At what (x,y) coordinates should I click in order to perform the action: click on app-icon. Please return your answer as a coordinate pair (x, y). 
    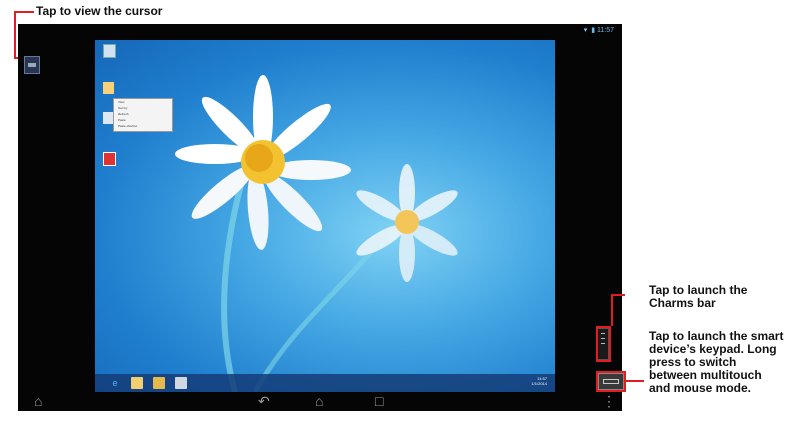
    Looking at the image, I should click on (109, 159).